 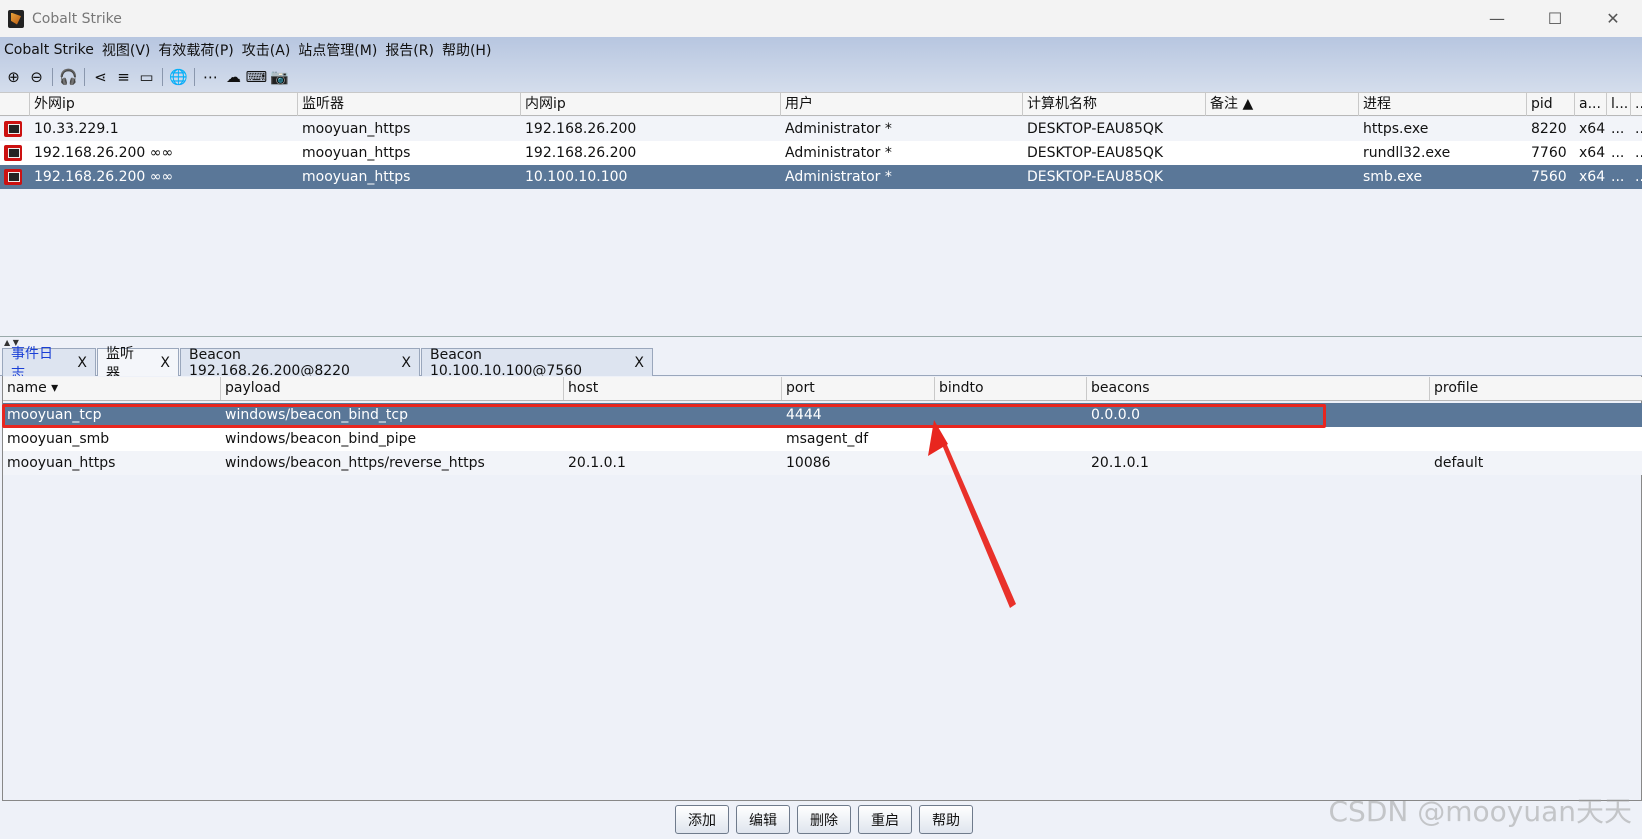 I want to click on cell-beacons, so click(x=1258, y=439).